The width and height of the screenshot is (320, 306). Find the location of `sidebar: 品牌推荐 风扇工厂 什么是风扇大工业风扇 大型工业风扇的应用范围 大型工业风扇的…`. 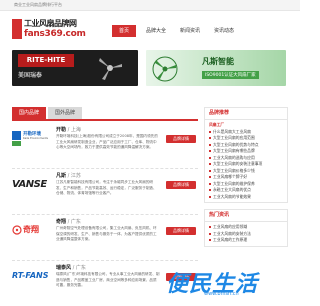

sidebar: 品牌推荐 风扇工厂 什么是风扇大工业风扇 大型工业风扇的应用范围 大型工业风扇的… is located at coordinates (246, 180).